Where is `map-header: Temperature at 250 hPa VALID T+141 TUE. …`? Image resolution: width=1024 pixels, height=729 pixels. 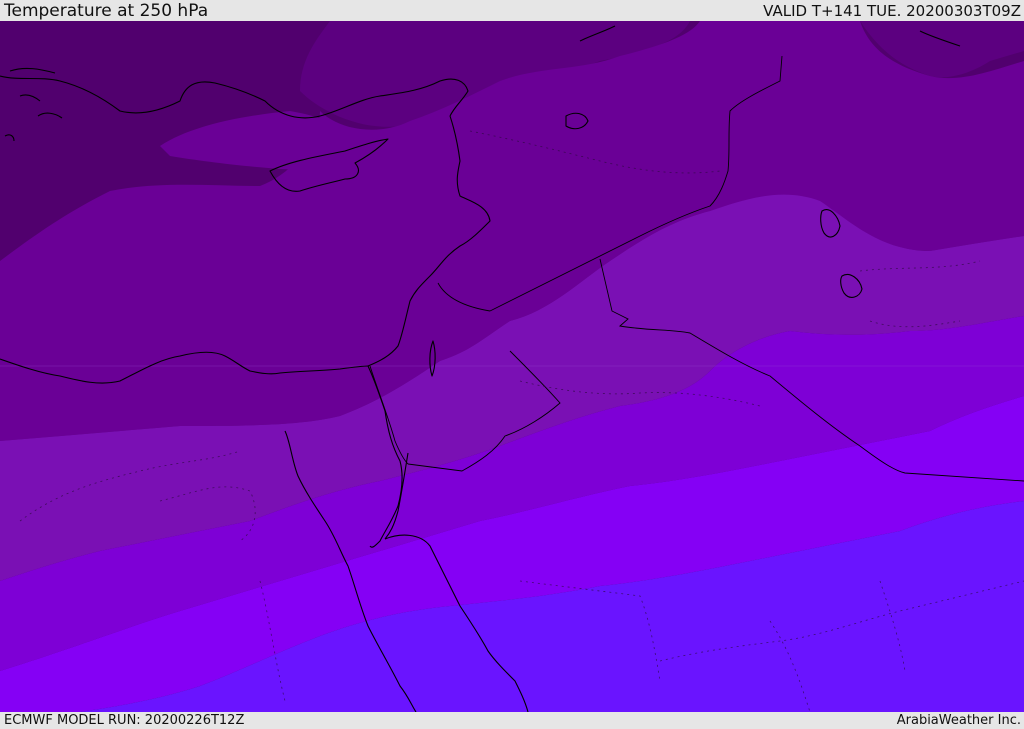 map-header: Temperature at 250 hPa VALID T+141 TUE. … is located at coordinates (512, 10).